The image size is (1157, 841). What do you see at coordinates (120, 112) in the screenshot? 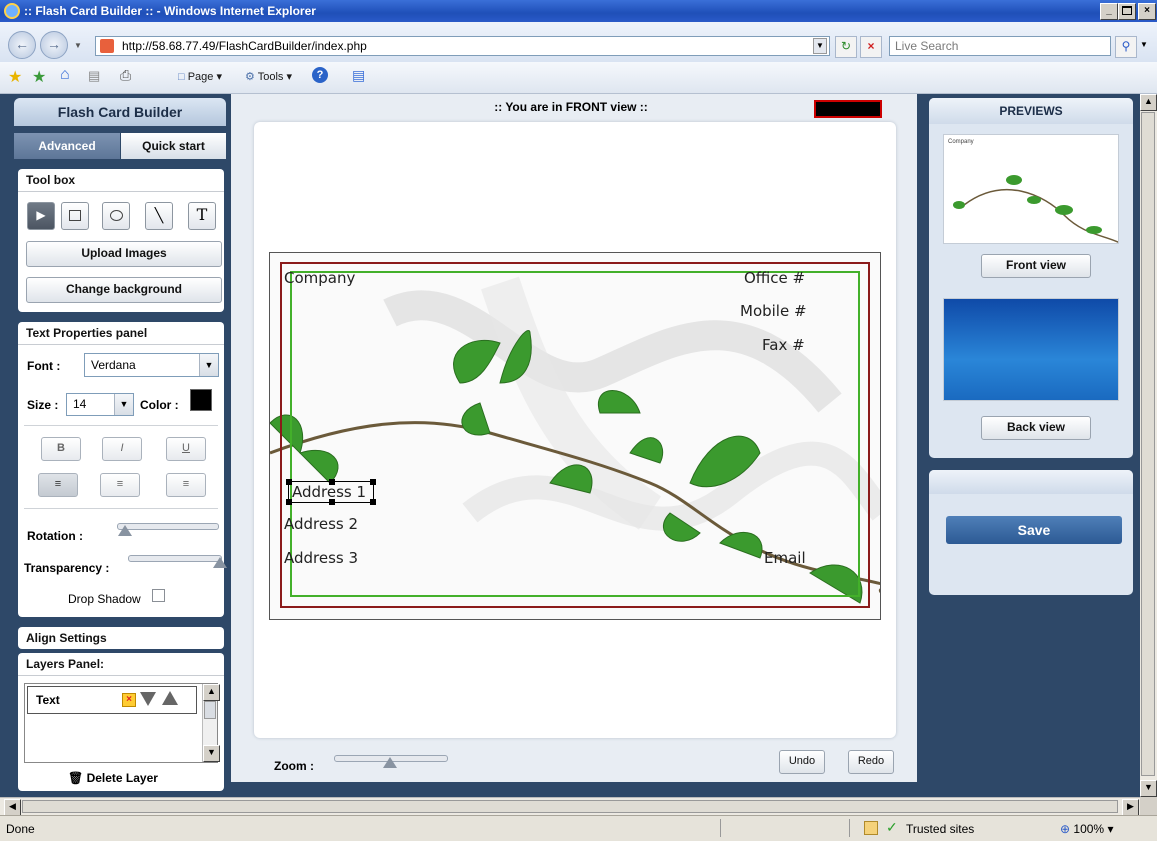
I see `app-title-bar: Flash Card Builder` at bounding box center [120, 112].